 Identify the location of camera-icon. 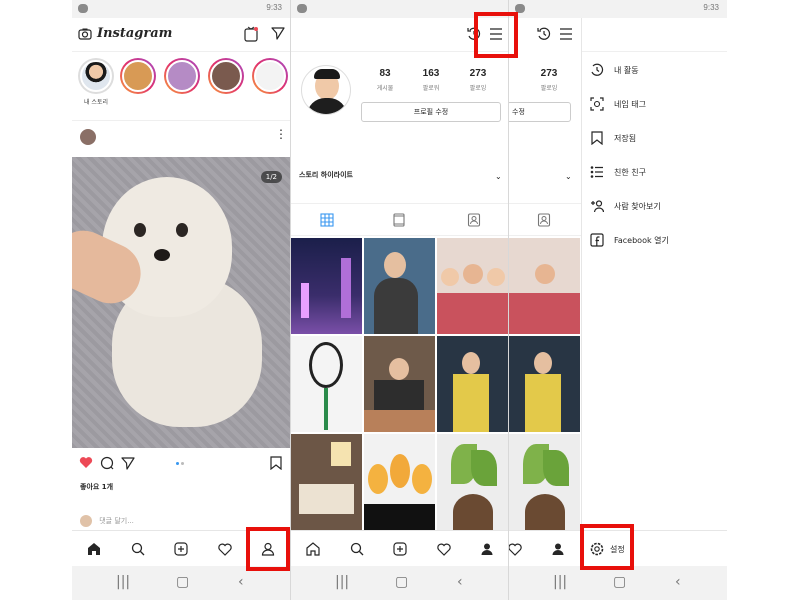
(85, 34).